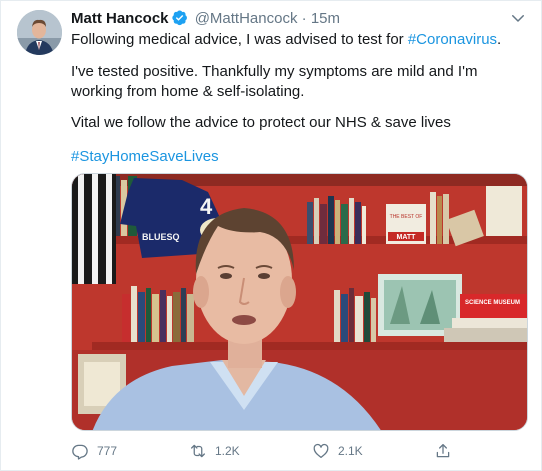 The image size is (542, 471). I want to click on author-handle: @MattHancock, so click(246, 18).